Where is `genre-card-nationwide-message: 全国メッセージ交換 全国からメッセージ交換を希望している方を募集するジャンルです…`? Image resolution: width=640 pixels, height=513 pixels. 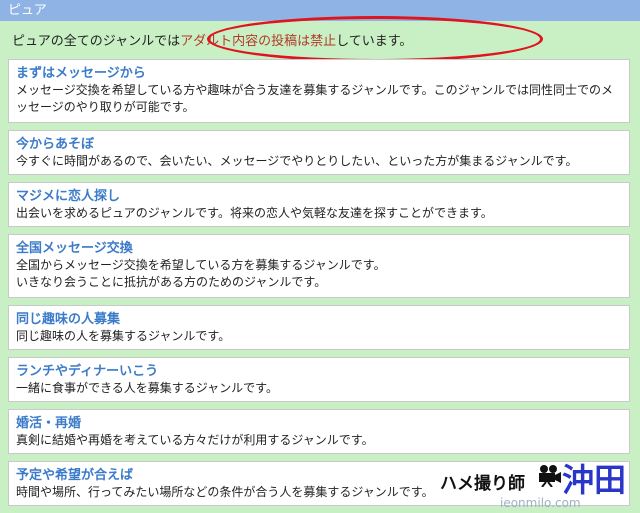 genre-card-nationwide-message: 全国メッセージ交換 全国からメッセージ交換を希望している方を募集するジャンルです… is located at coordinates (319, 266).